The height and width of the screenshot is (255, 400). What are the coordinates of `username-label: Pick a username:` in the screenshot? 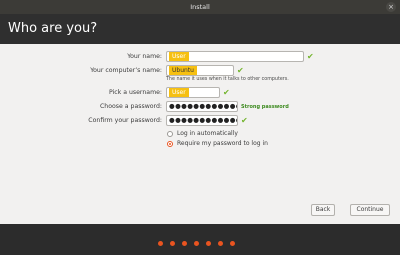 It's located at (135, 92).